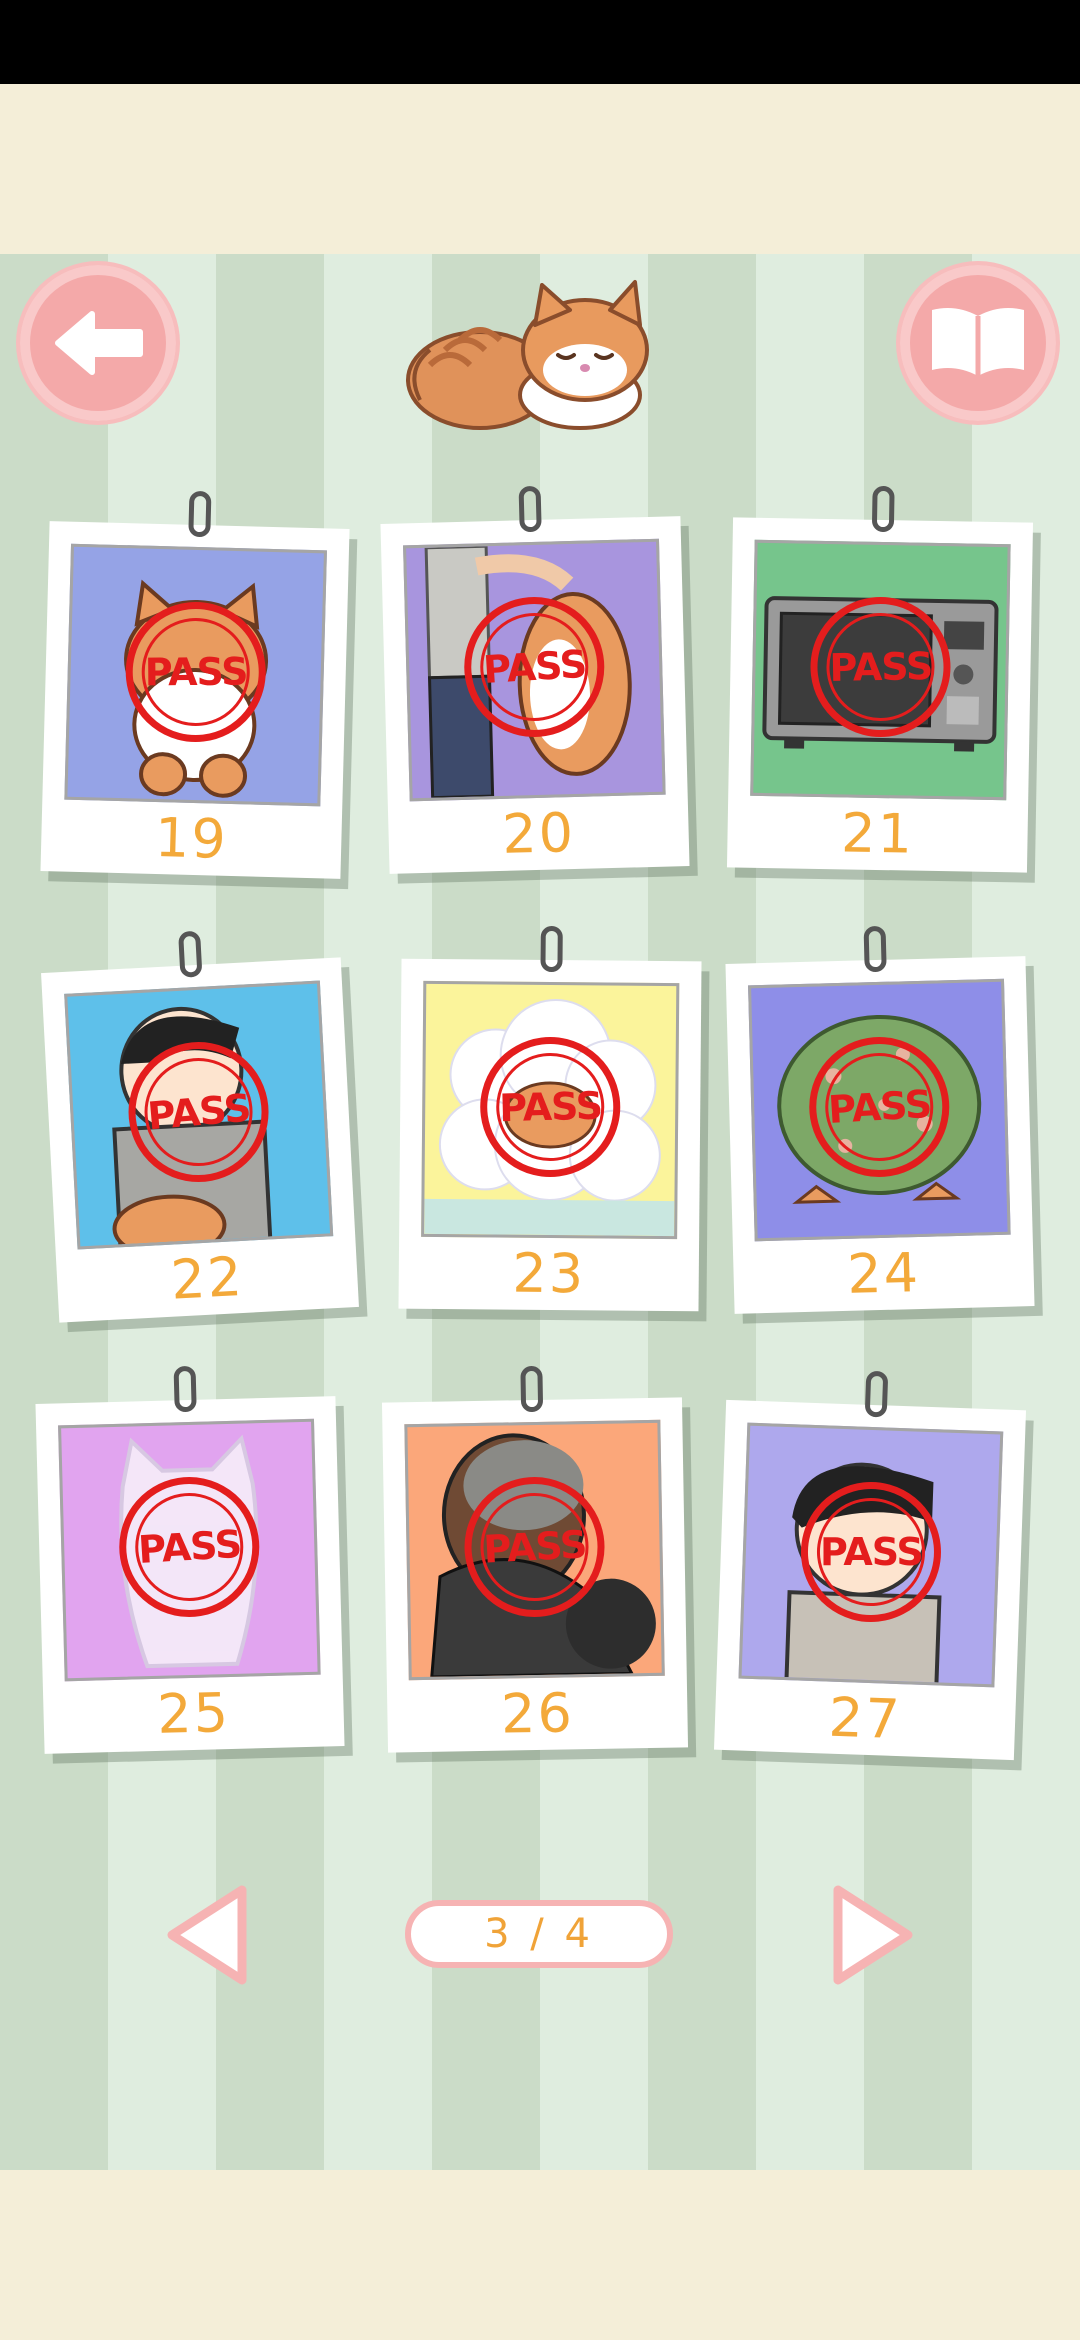  Describe the element at coordinates (193, 1713) in the screenshot. I see `level-number: 25` at that location.